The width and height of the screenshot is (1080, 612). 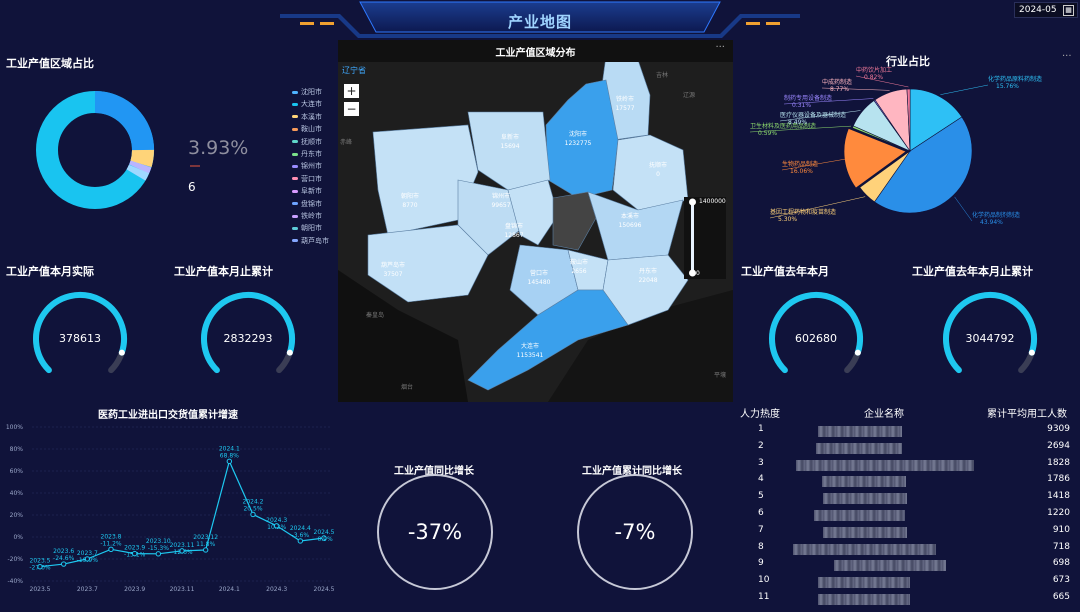 I want to click on gauge-title: 工业产值去年本月, so click(x=785, y=271).